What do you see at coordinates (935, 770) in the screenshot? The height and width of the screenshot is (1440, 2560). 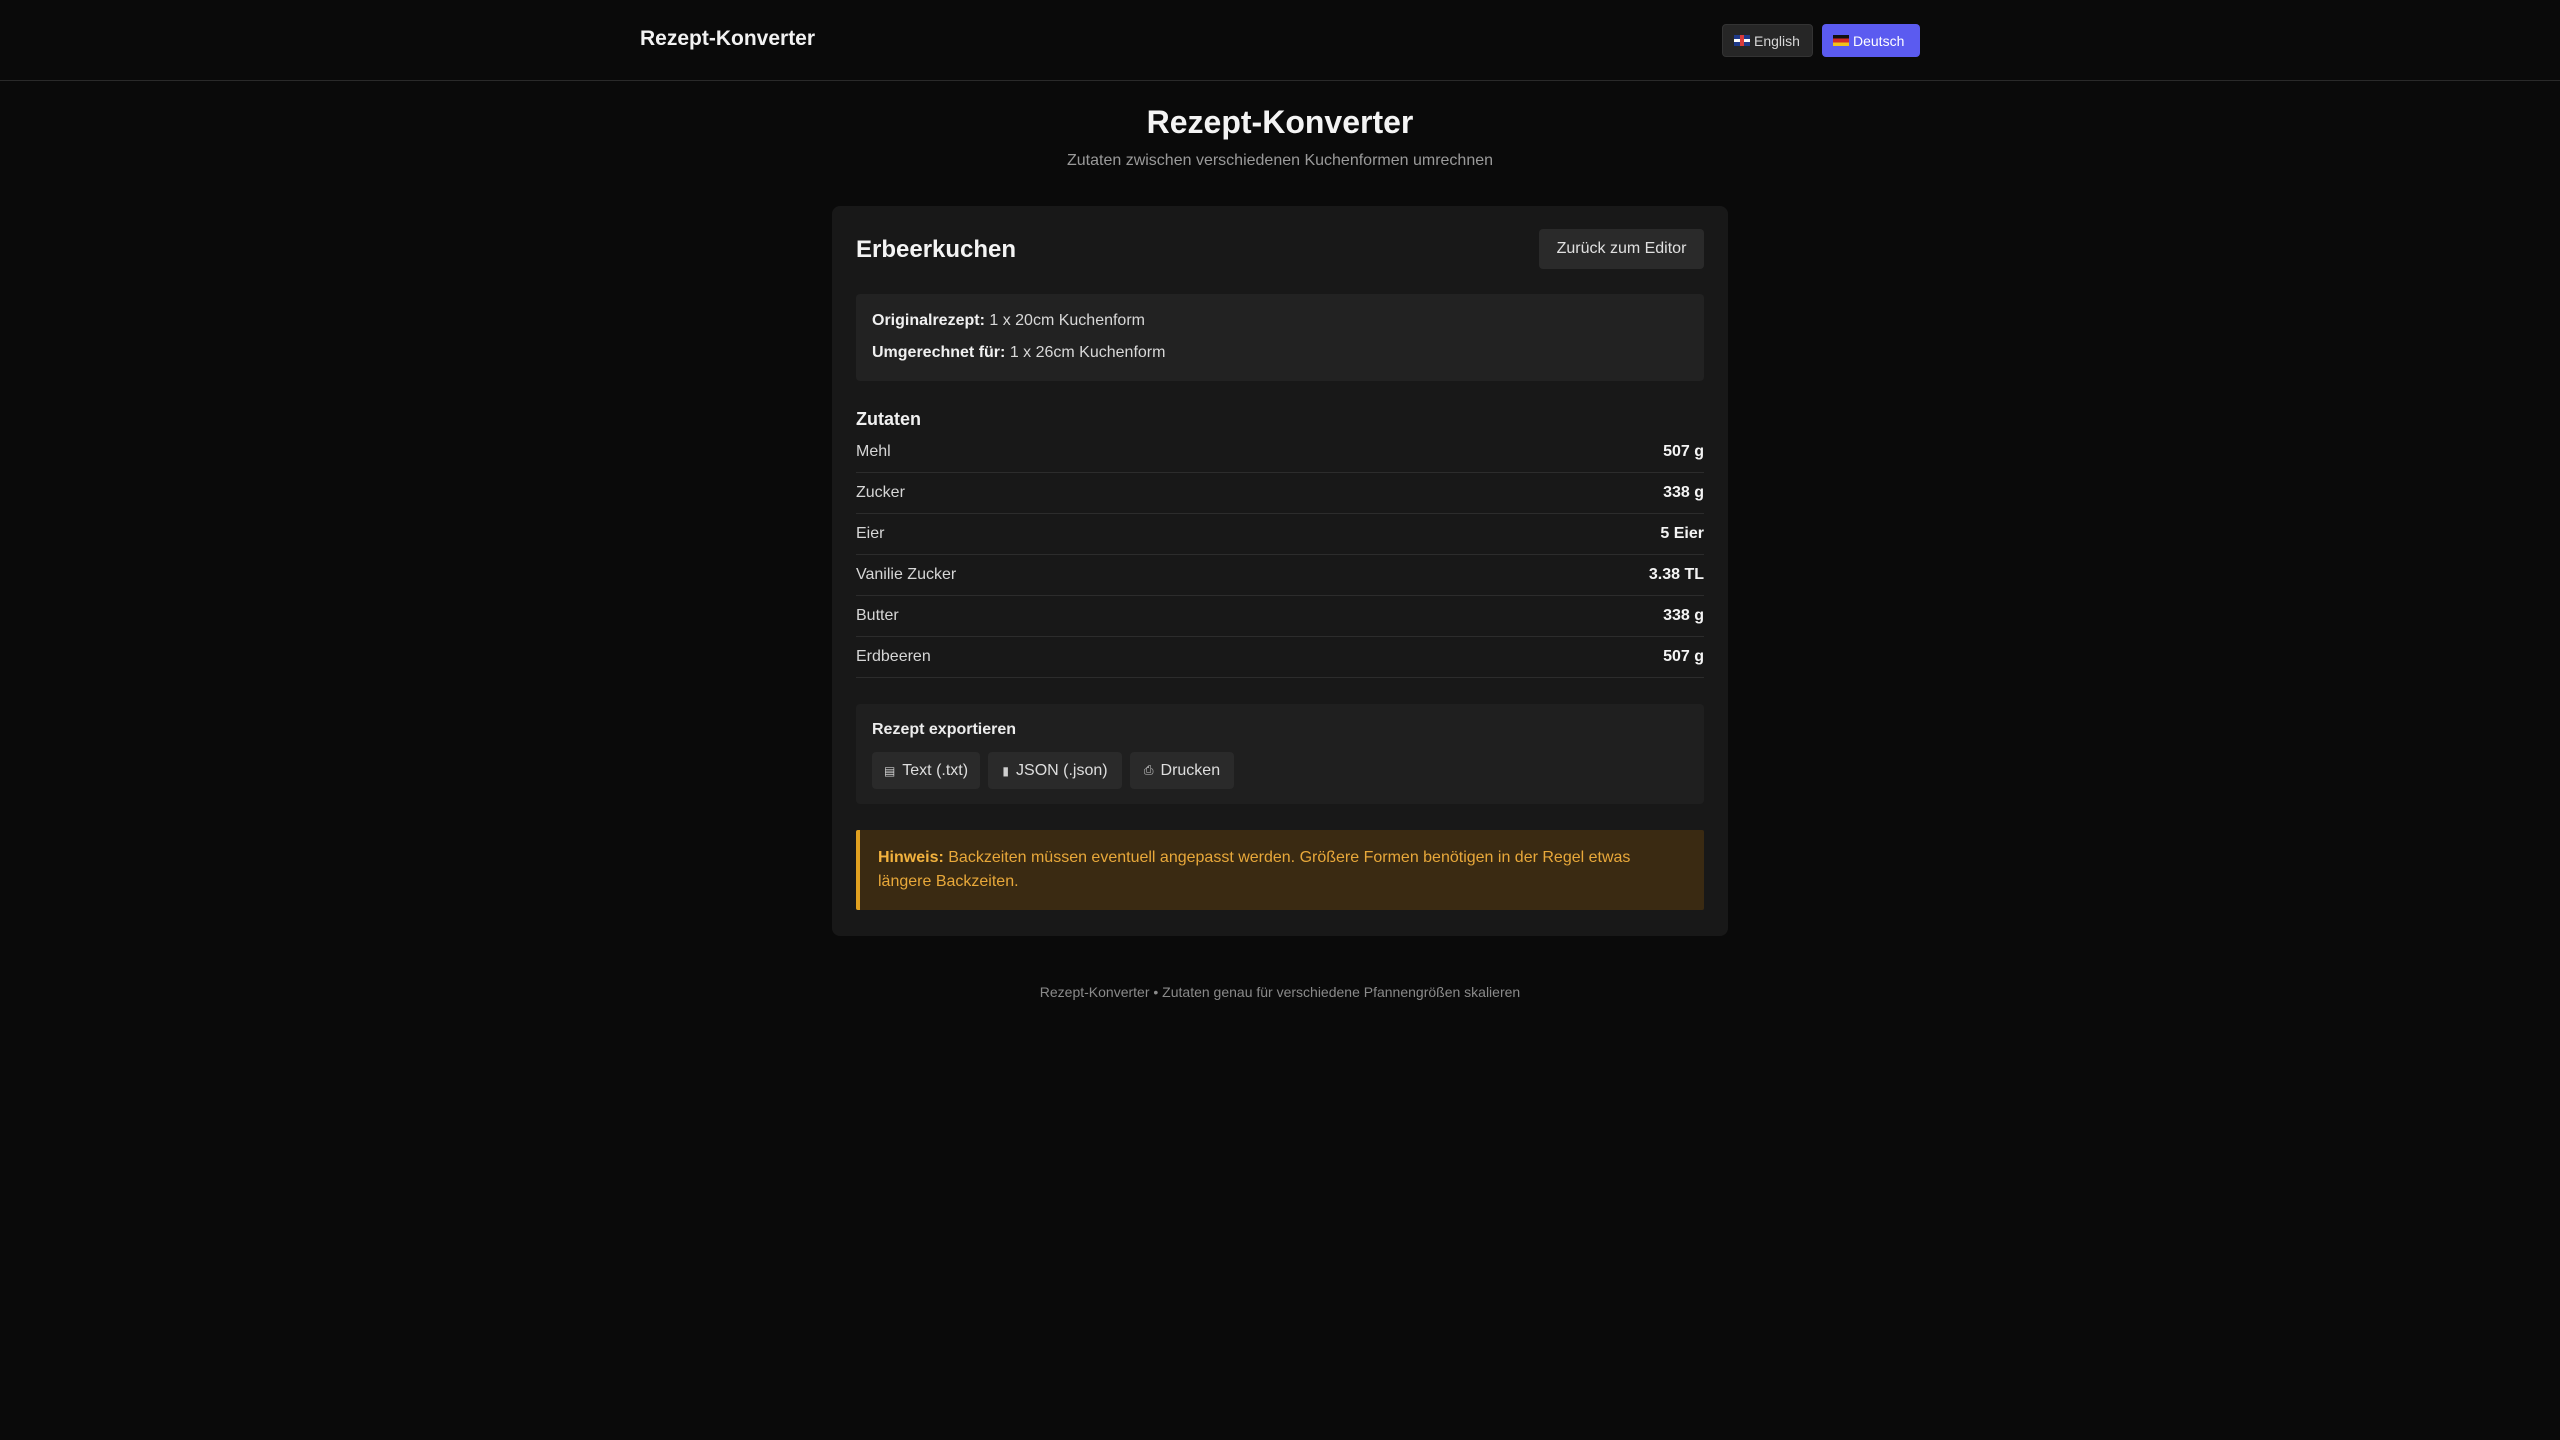 I see `export-txt-label: Text (.txt)` at bounding box center [935, 770].